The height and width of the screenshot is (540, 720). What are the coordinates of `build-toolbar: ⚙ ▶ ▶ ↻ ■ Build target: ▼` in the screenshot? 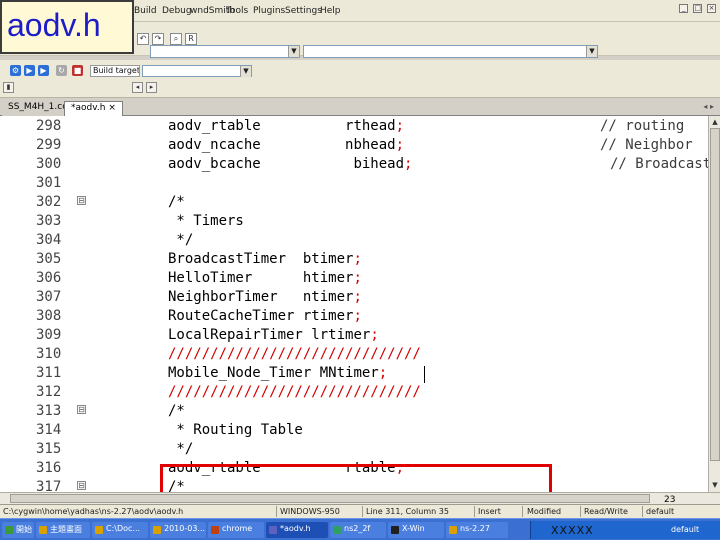 It's located at (360, 79).